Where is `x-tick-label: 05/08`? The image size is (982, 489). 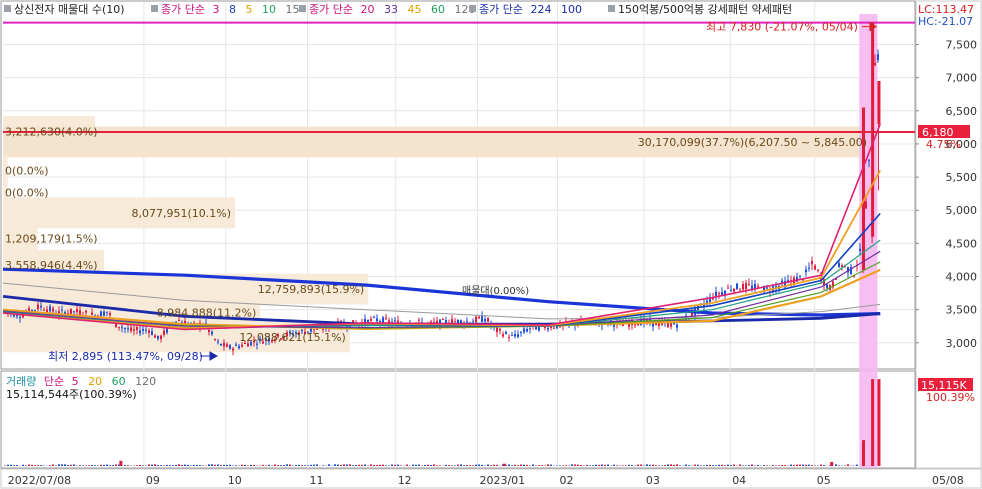 x-tick-label: 05/08 is located at coordinates (948, 480).